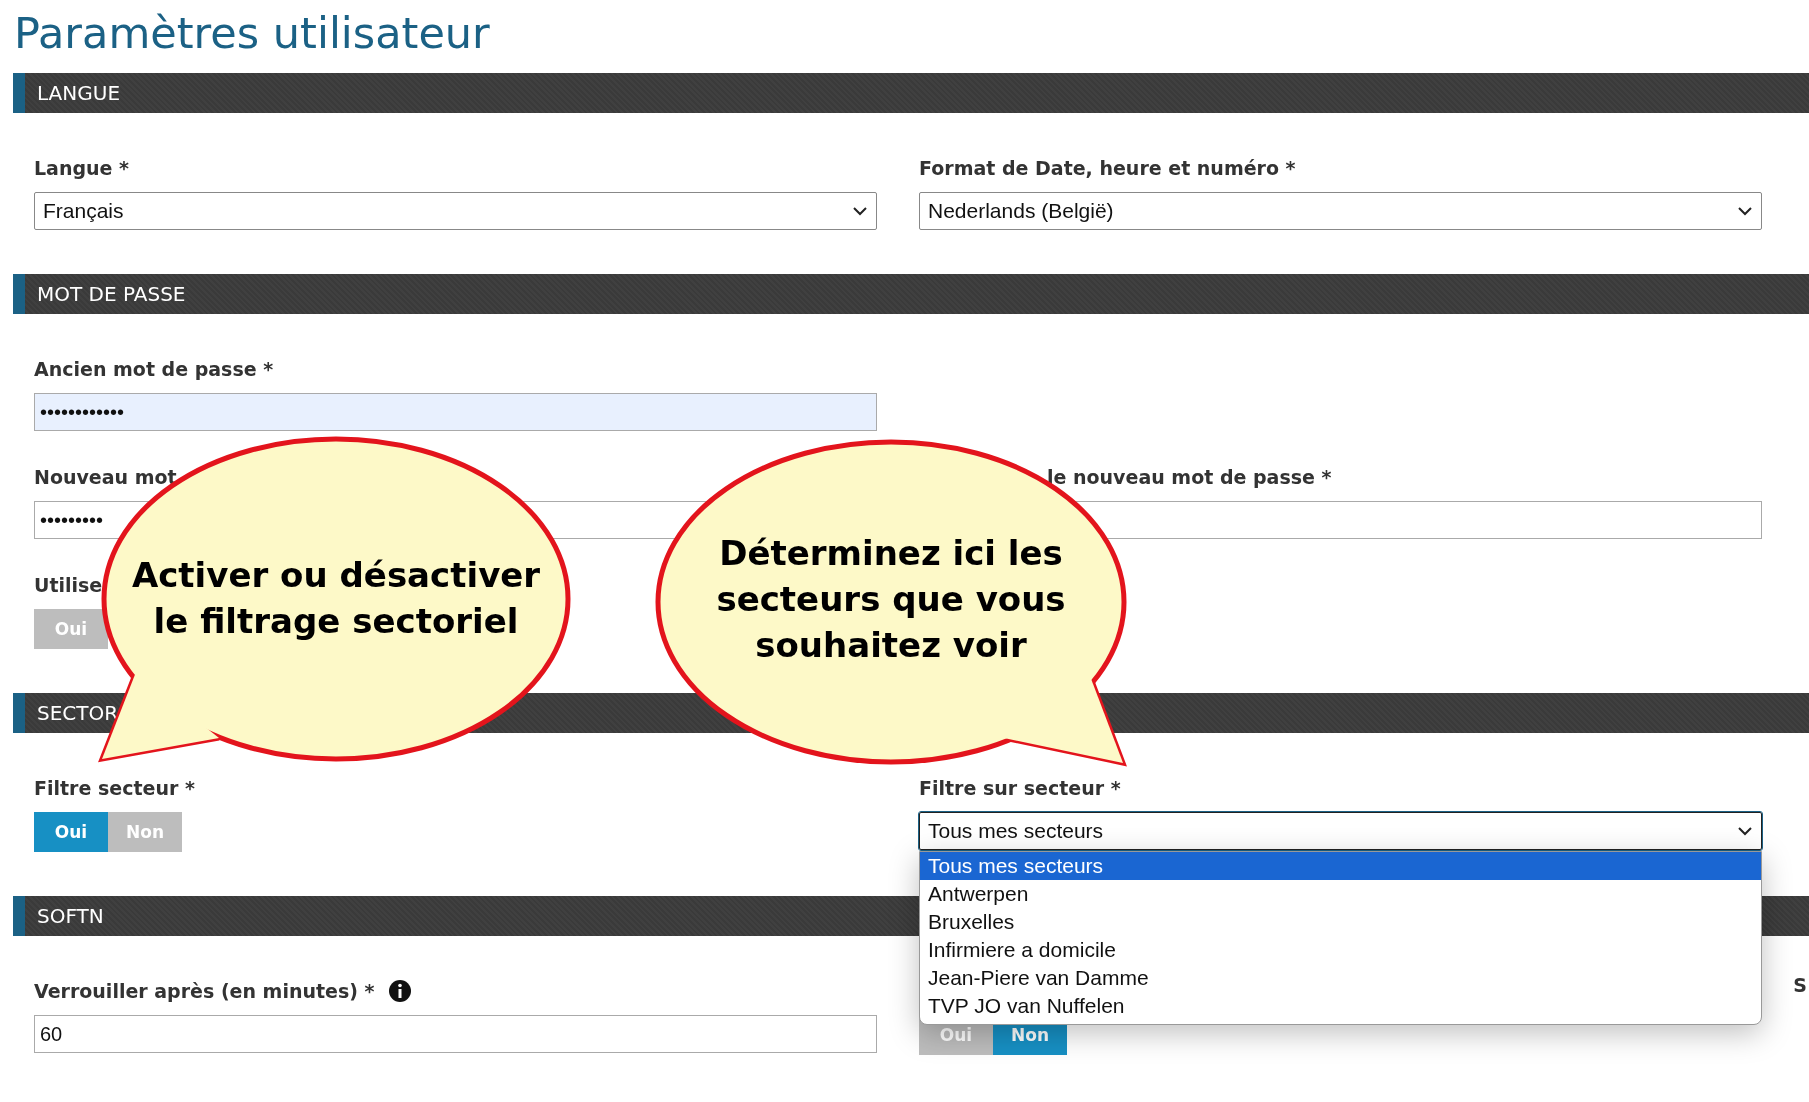 The image size is (1809, 1102). Describe the element at coordinates (111, 294) in the screenshot. I see `section-title: MOT DE PASSE` at that location.